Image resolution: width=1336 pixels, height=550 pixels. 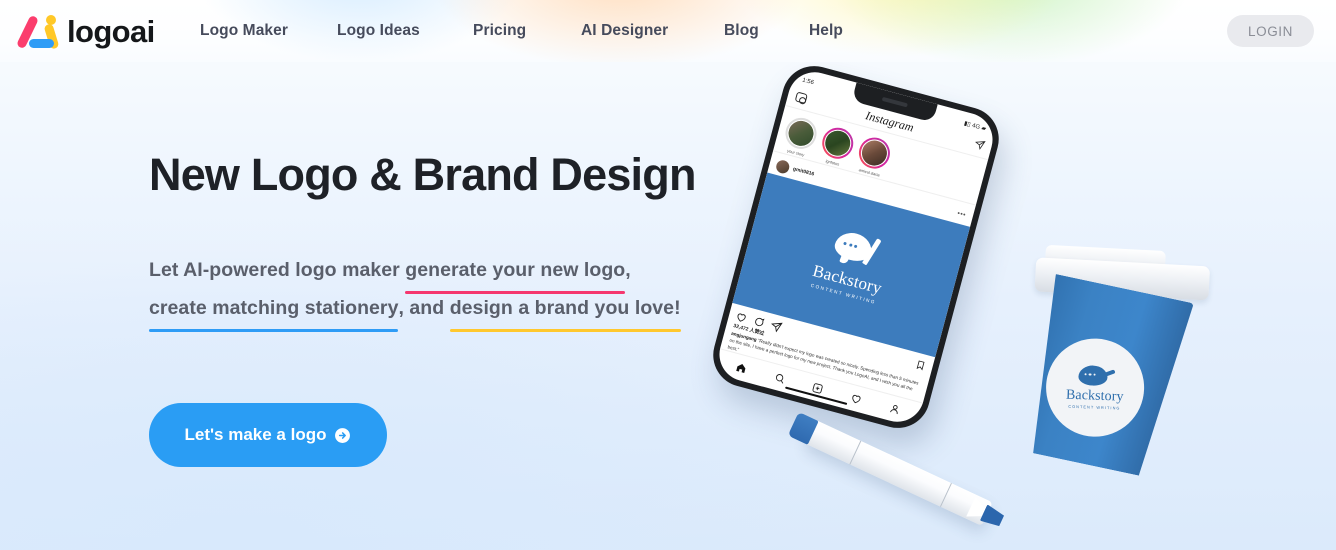 I want to click on post-username: gmit0816, so click(x=803, y=171).